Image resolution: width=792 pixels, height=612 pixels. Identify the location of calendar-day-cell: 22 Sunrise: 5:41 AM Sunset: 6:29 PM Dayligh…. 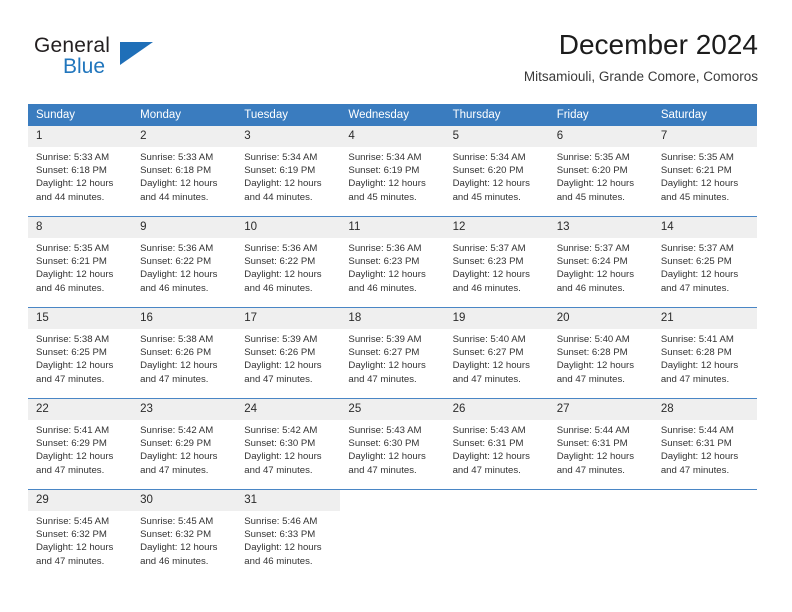
(80, 444).